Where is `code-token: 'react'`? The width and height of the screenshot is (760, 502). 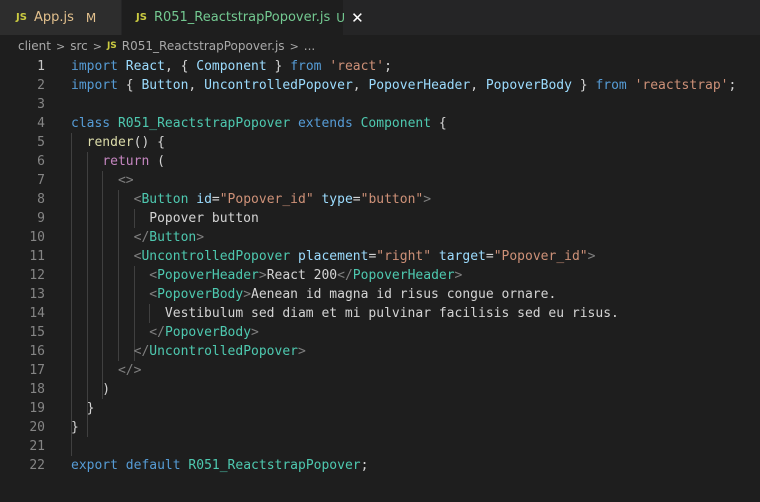
code-token: 'react' is located at coordinates (357, 66).